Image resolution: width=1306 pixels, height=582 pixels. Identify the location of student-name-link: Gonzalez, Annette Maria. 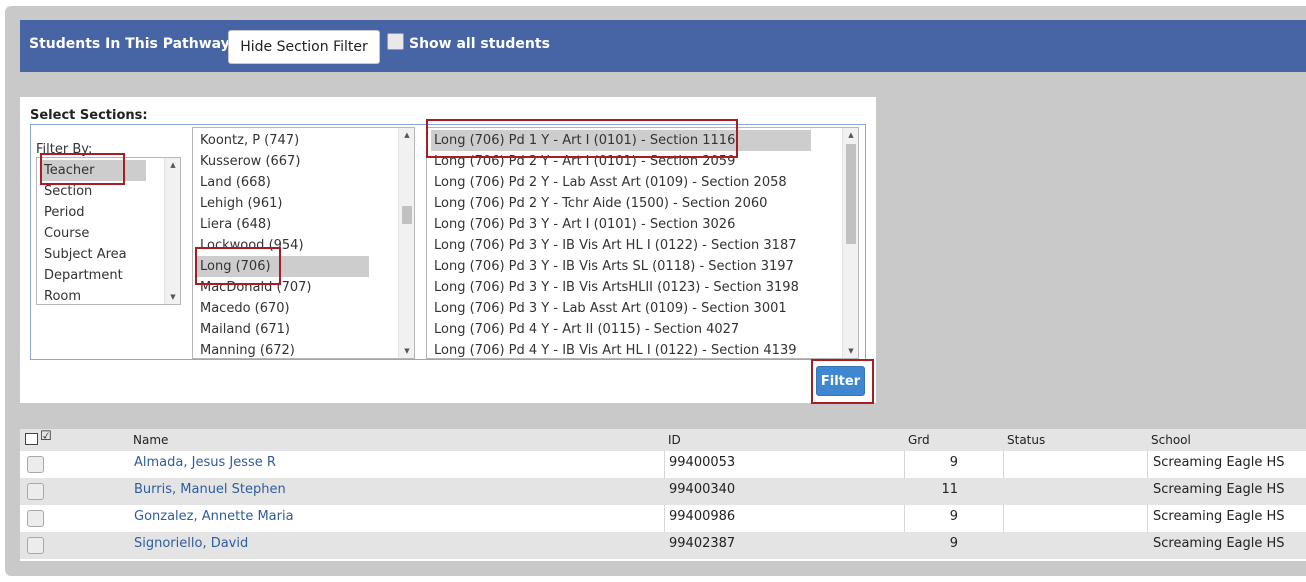
(214, 516).